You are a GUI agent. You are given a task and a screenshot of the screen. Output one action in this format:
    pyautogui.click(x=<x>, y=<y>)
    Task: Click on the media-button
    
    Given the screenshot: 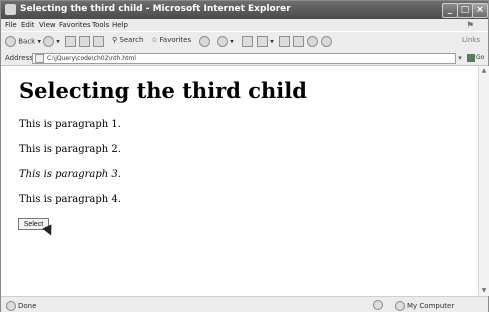 What is the action you would take?
    pyautogui.click(x=204, y=41)
    